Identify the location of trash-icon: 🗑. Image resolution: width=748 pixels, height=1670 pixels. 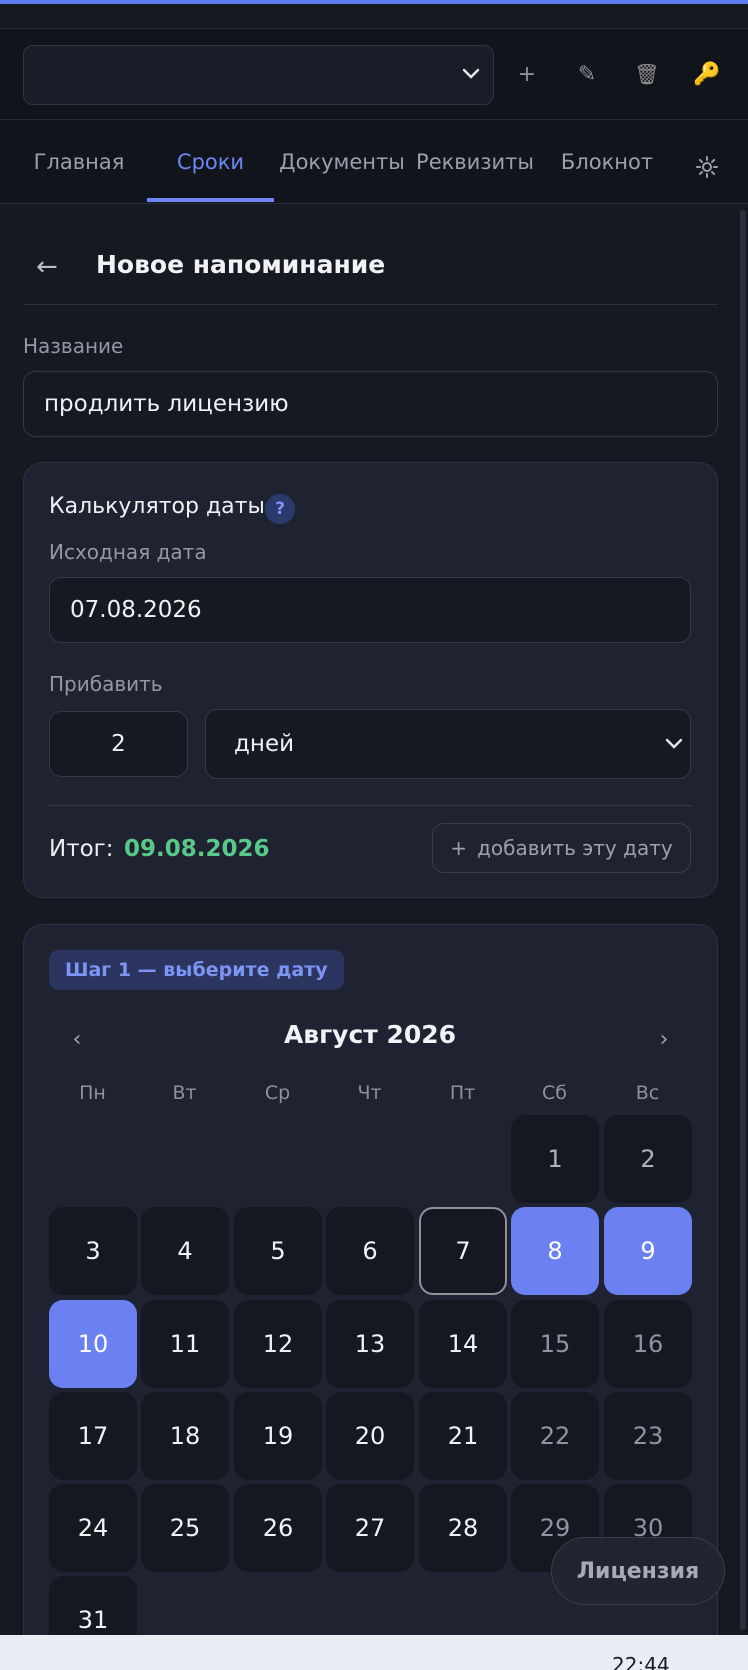
(647, 74).